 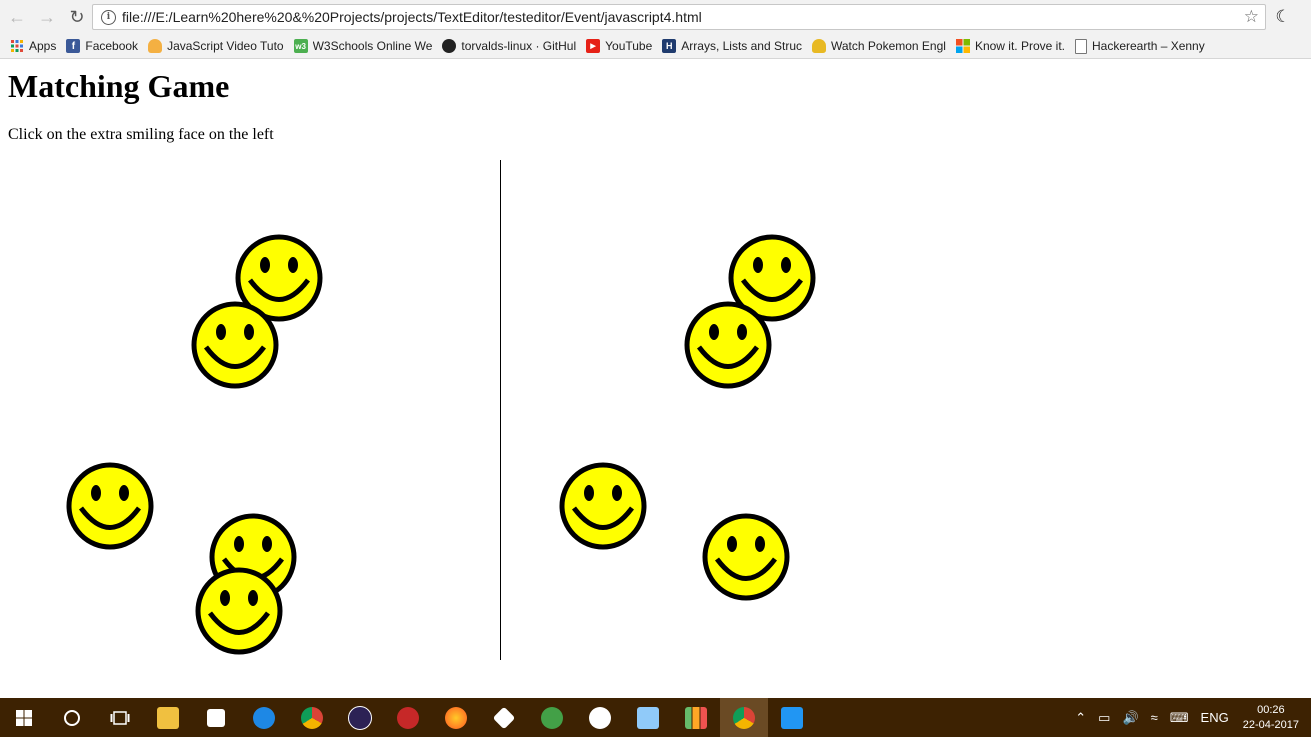 What do you see at coordinates (1283, 17) in the screenshot?
I see `extension-icon: ☾` at bounding box center [1283, 17].